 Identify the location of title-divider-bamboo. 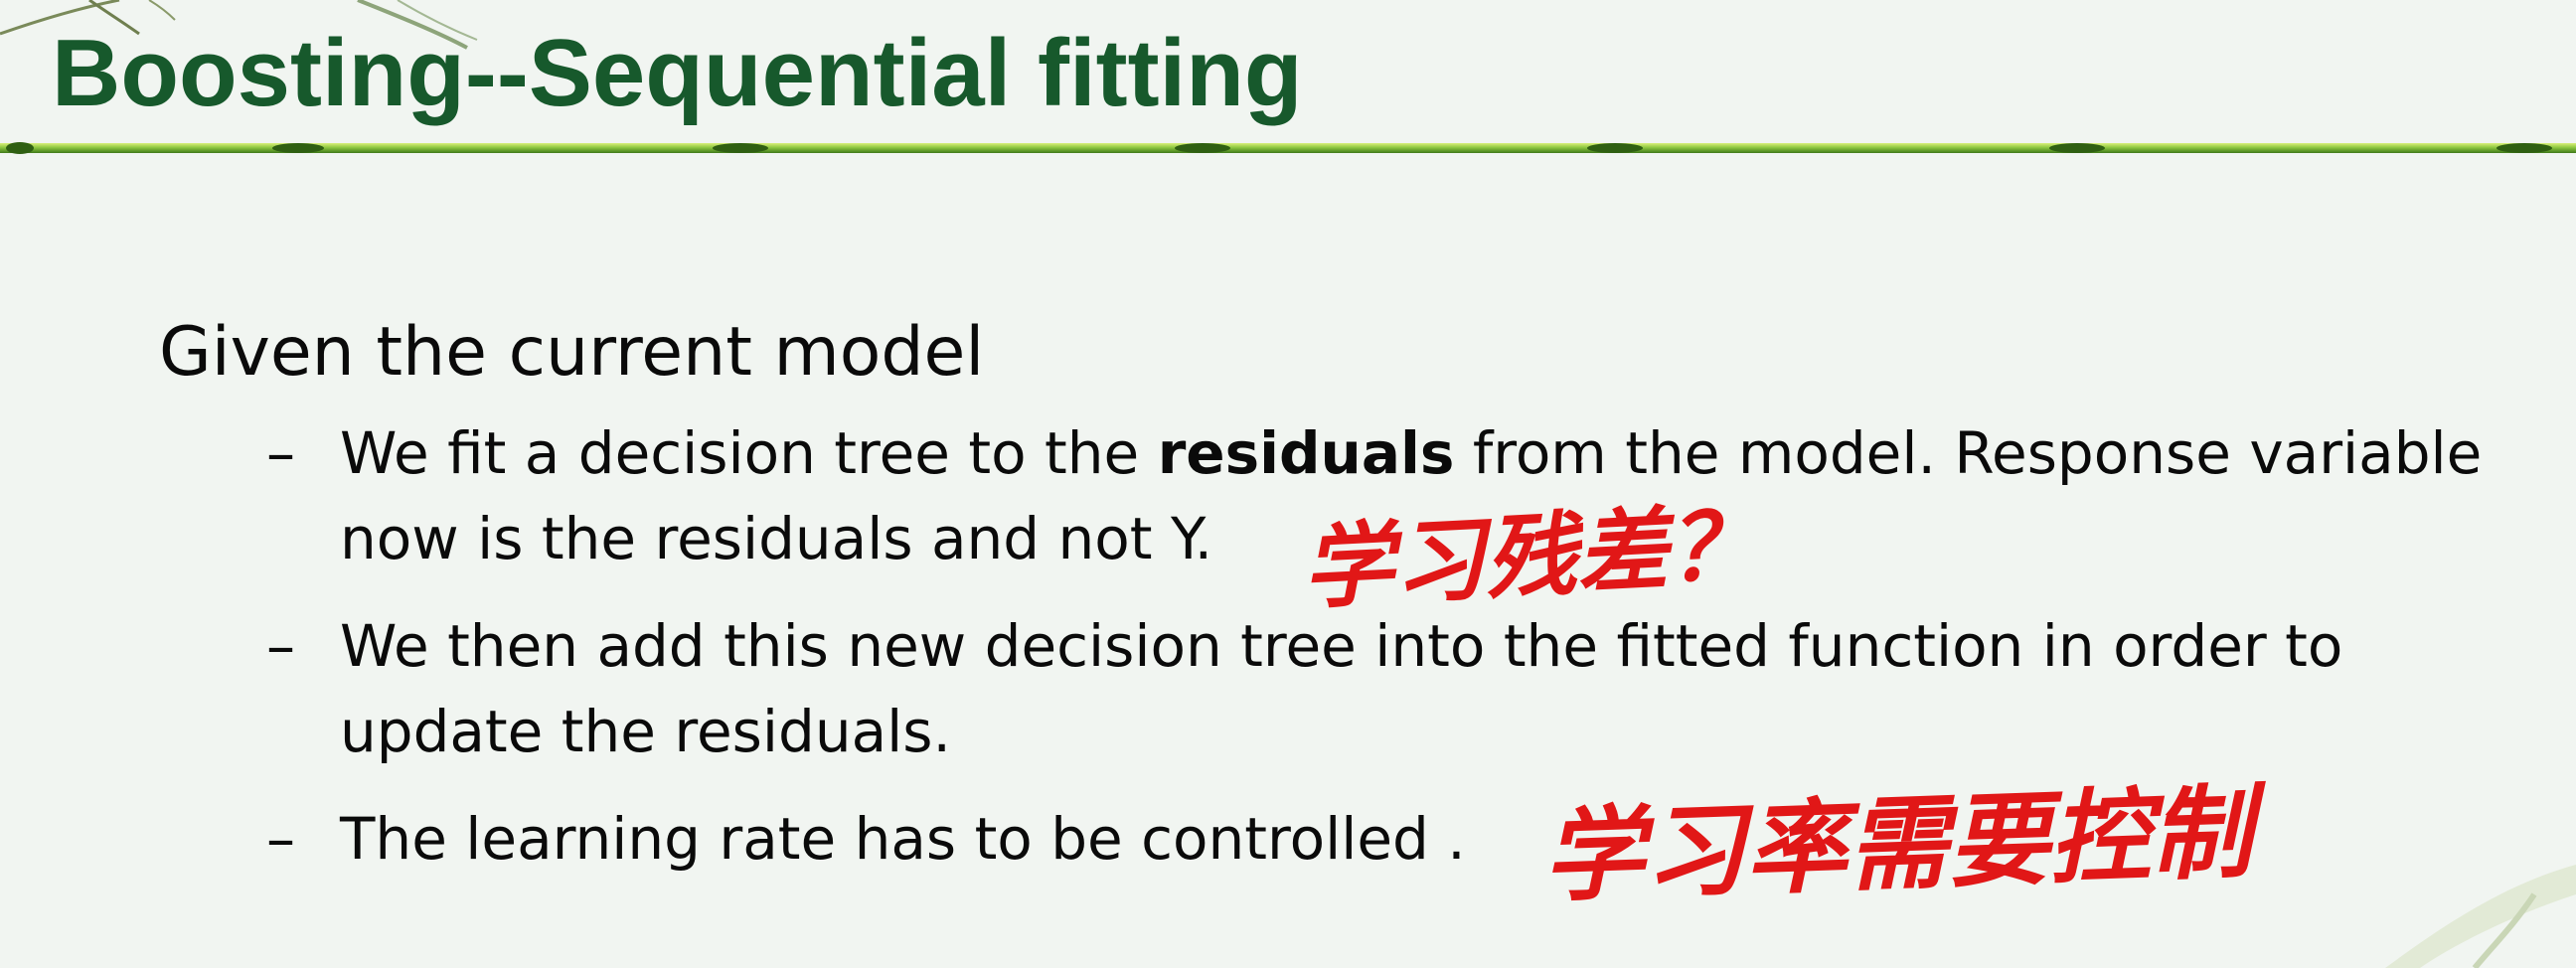
(1288, 148).